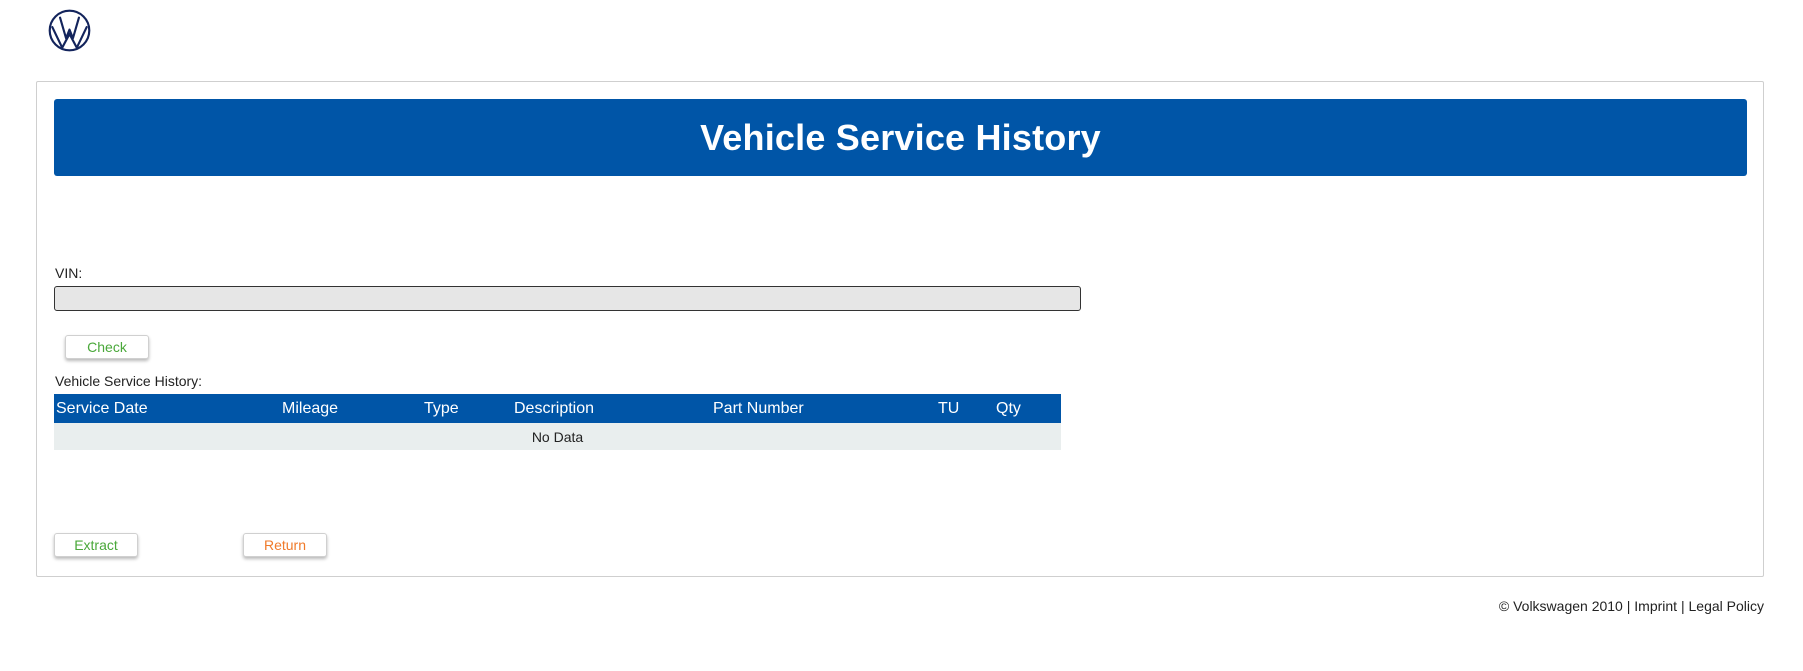 This screenshot has height=671, width=1803. I want to click on page-banner: Vehicle Service History, so click(900, 137).